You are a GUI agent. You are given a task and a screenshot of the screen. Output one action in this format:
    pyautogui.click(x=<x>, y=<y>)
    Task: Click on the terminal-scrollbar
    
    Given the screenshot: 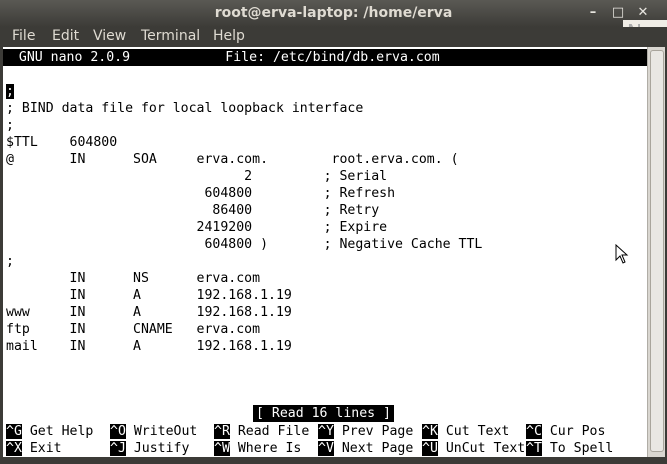 What is the action you would take?
    pyautogui.click(x=656, y=252)
    